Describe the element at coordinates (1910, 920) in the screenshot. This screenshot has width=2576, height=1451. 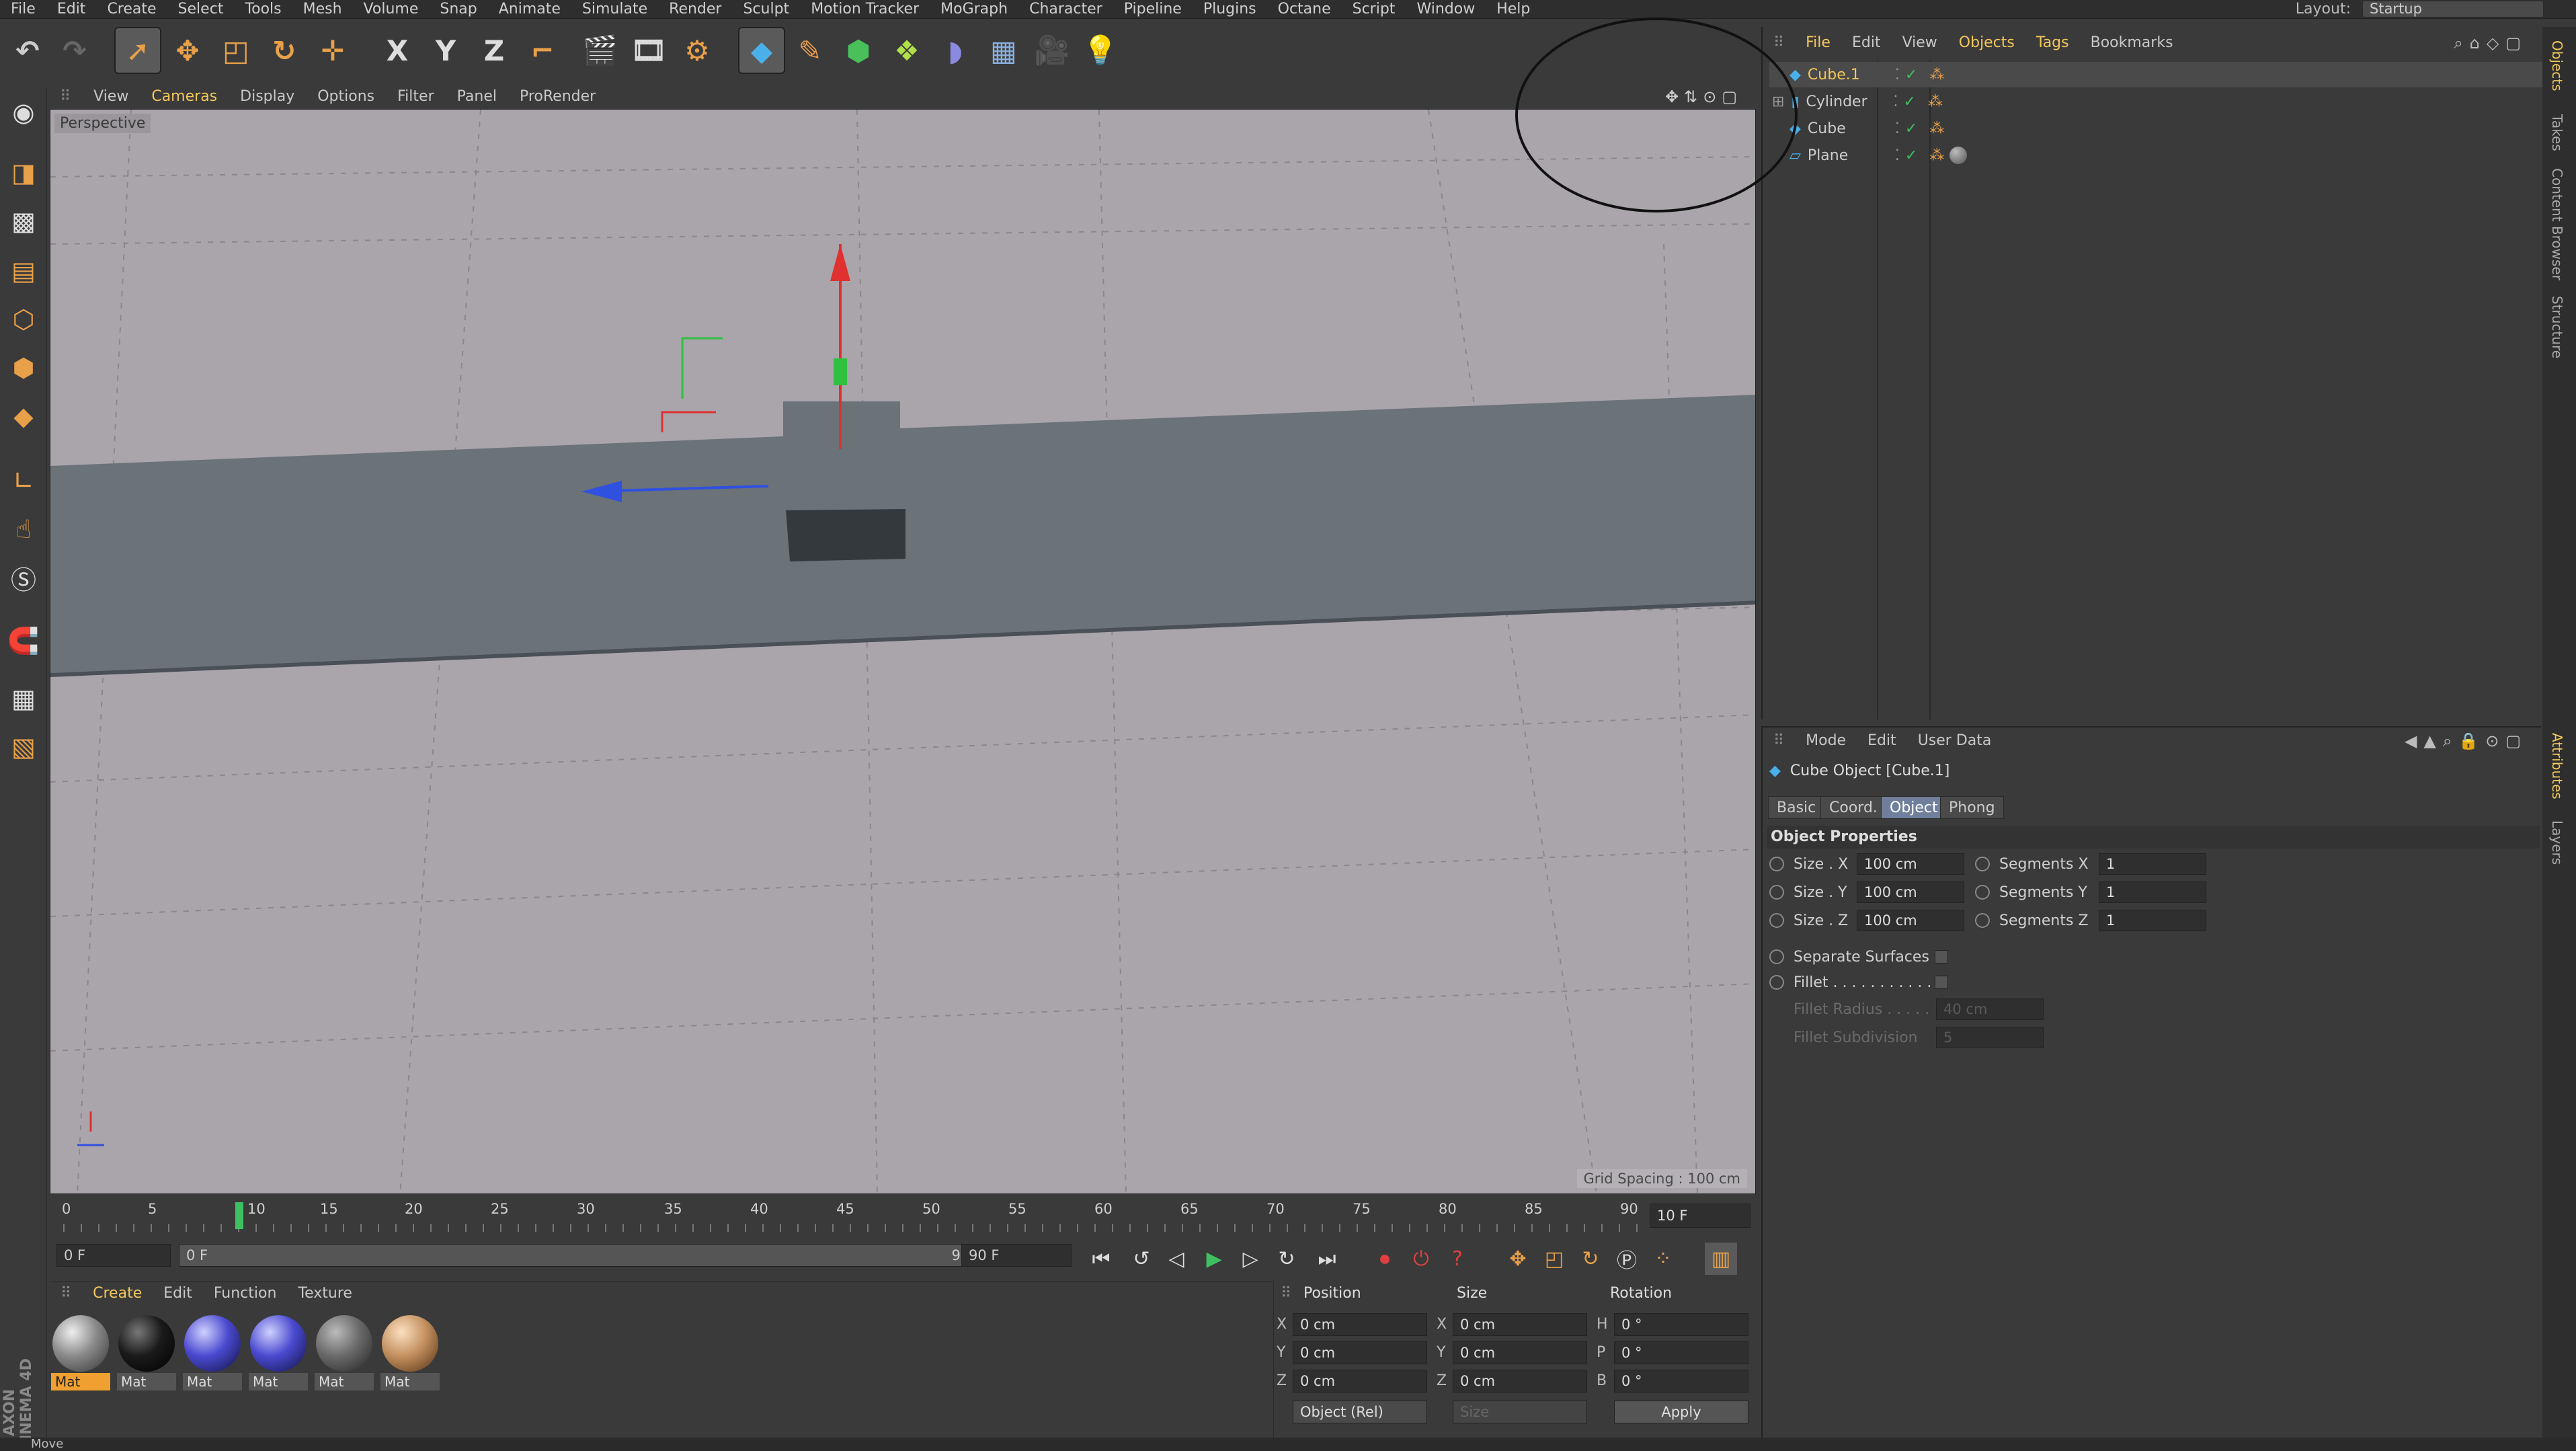
I see `size-z-input: 100 cm` at that location.